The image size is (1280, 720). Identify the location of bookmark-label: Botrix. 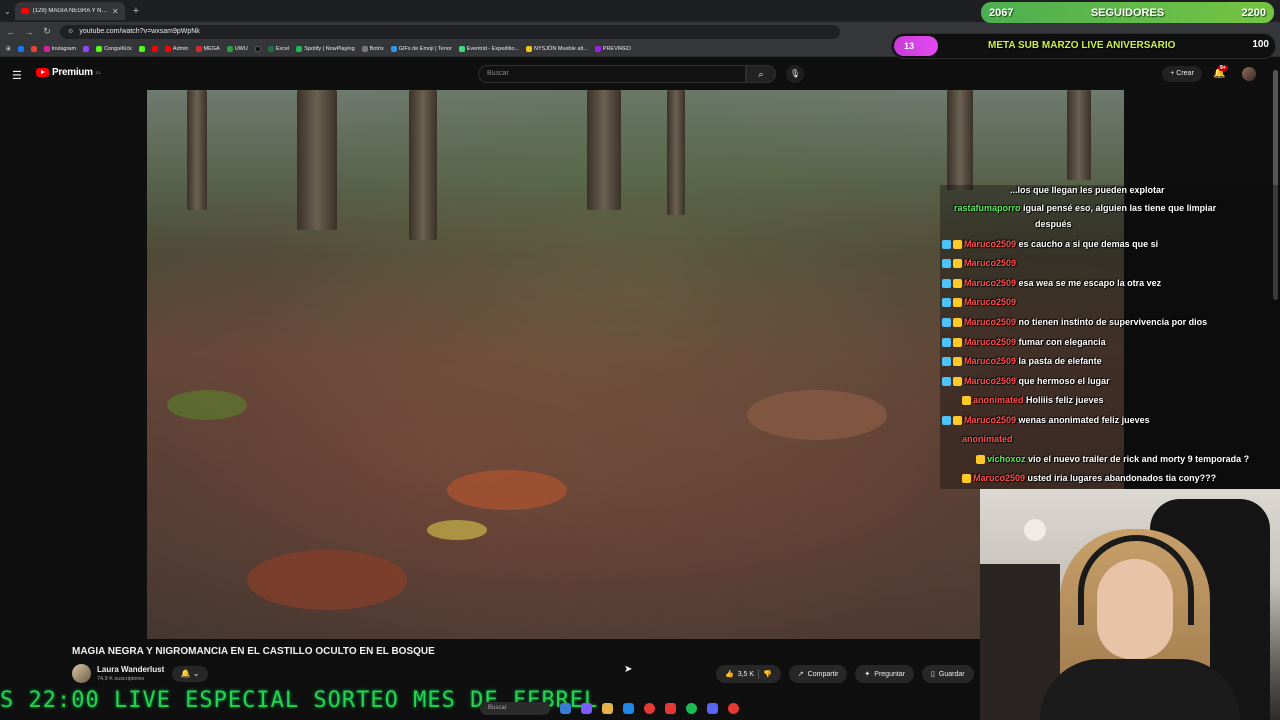
(376, 48).